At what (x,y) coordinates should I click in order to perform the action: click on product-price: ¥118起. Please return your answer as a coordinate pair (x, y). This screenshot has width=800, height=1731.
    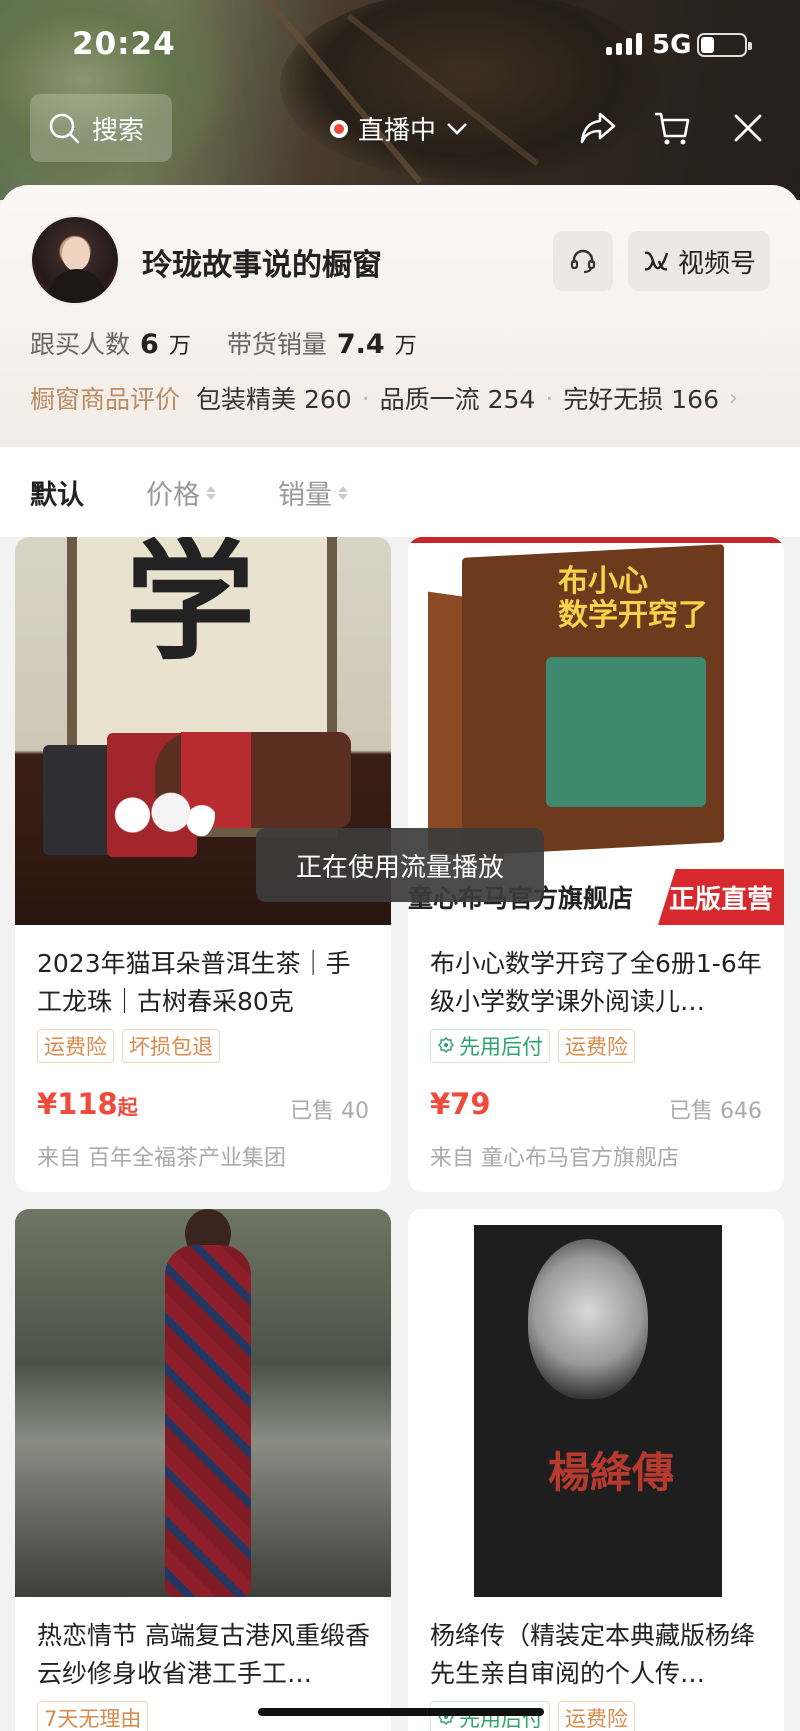
    Looking at the image, I should click on (87, 1104).